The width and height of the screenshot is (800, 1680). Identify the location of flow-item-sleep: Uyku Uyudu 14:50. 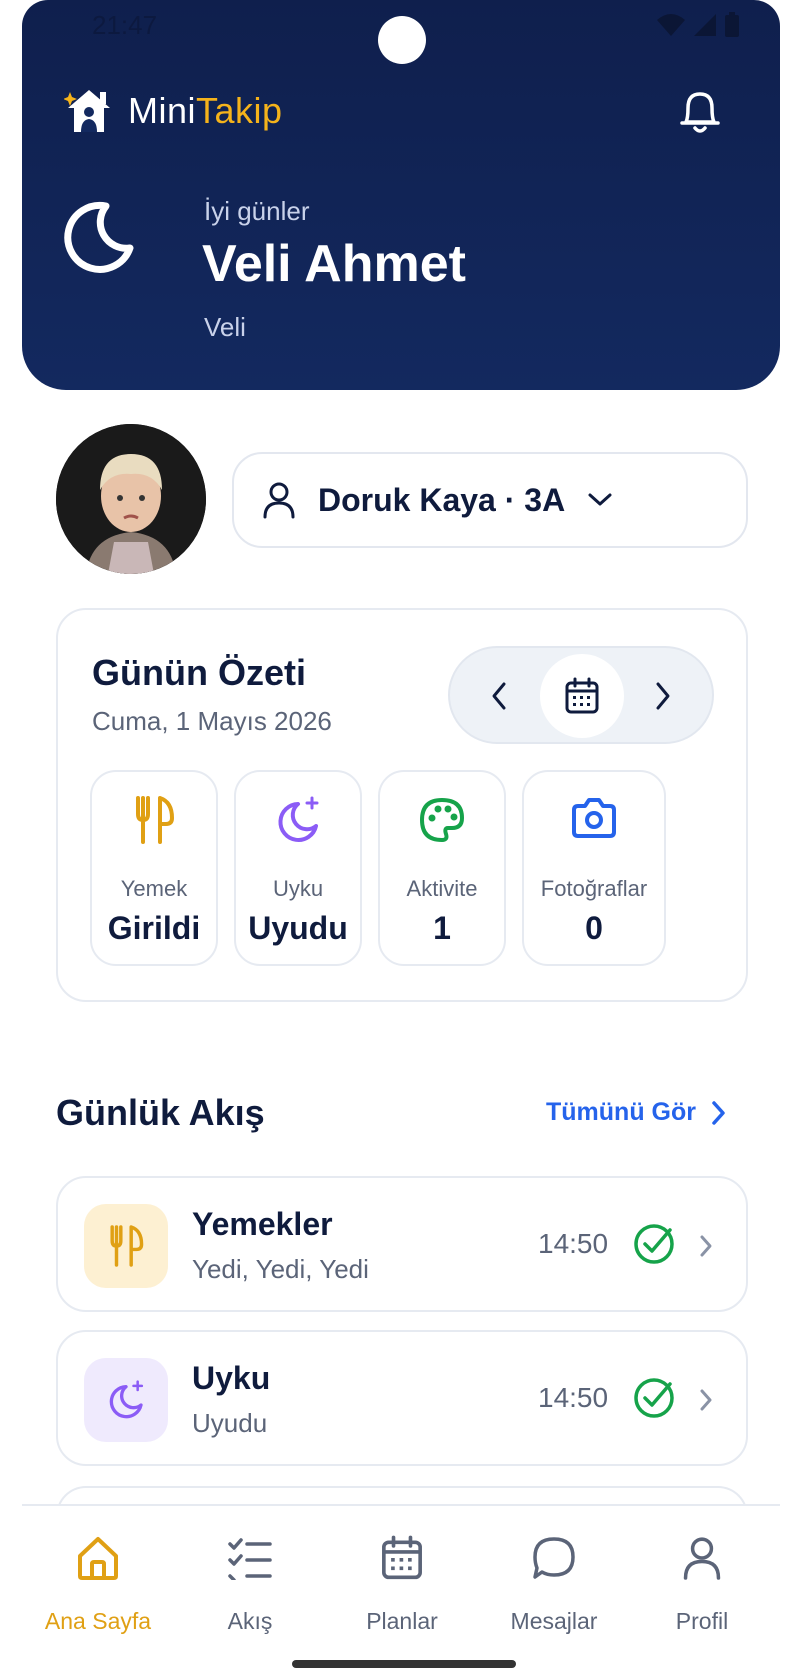
(402, 1398).